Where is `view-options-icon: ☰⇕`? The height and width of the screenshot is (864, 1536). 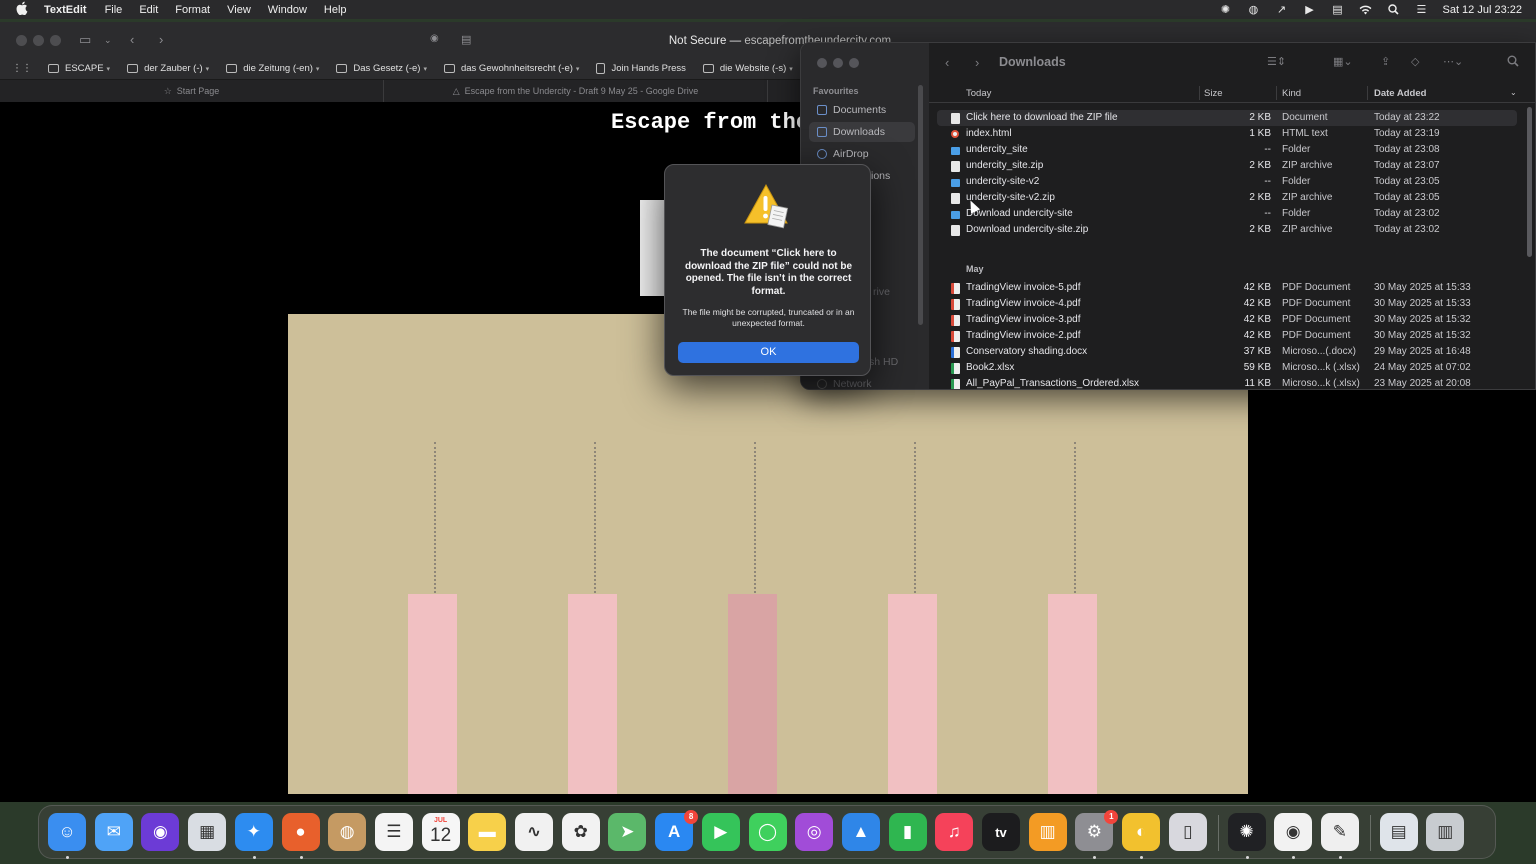 view-options-icon: ☰⇕ is located at coordinates (1276, 61).